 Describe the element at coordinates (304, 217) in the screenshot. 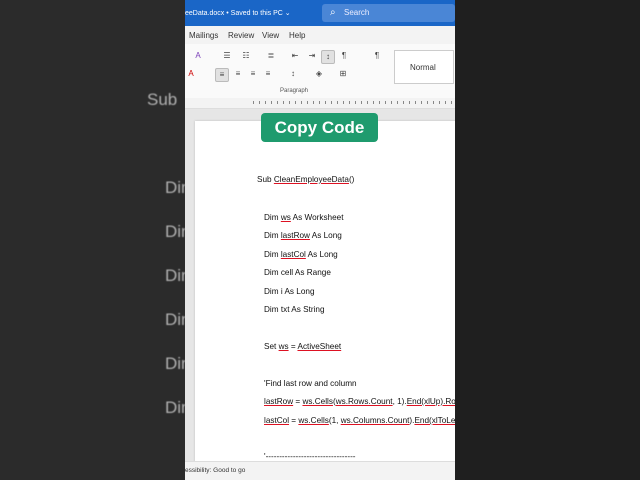

I see `code-line: Dim ws As Worksheet` at that location.